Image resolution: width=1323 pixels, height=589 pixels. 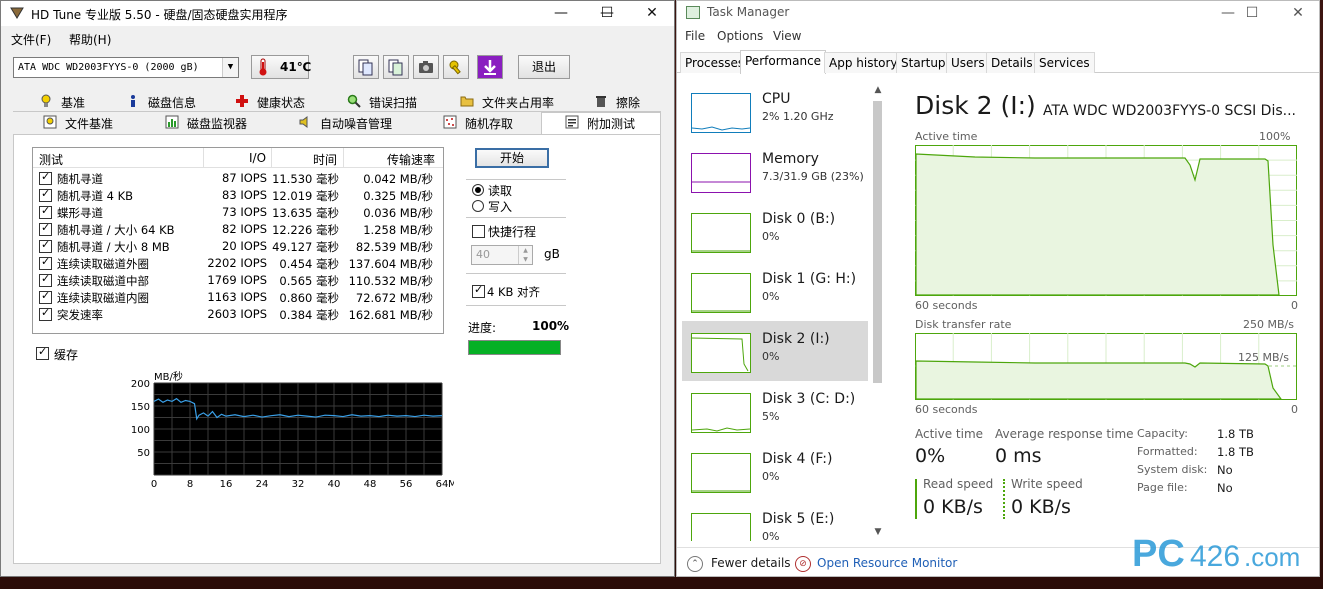 What do you see at coordinates (771, 356) in the screenshot?
I see `resource-usage: 0%` at bounding box center [771, 356].